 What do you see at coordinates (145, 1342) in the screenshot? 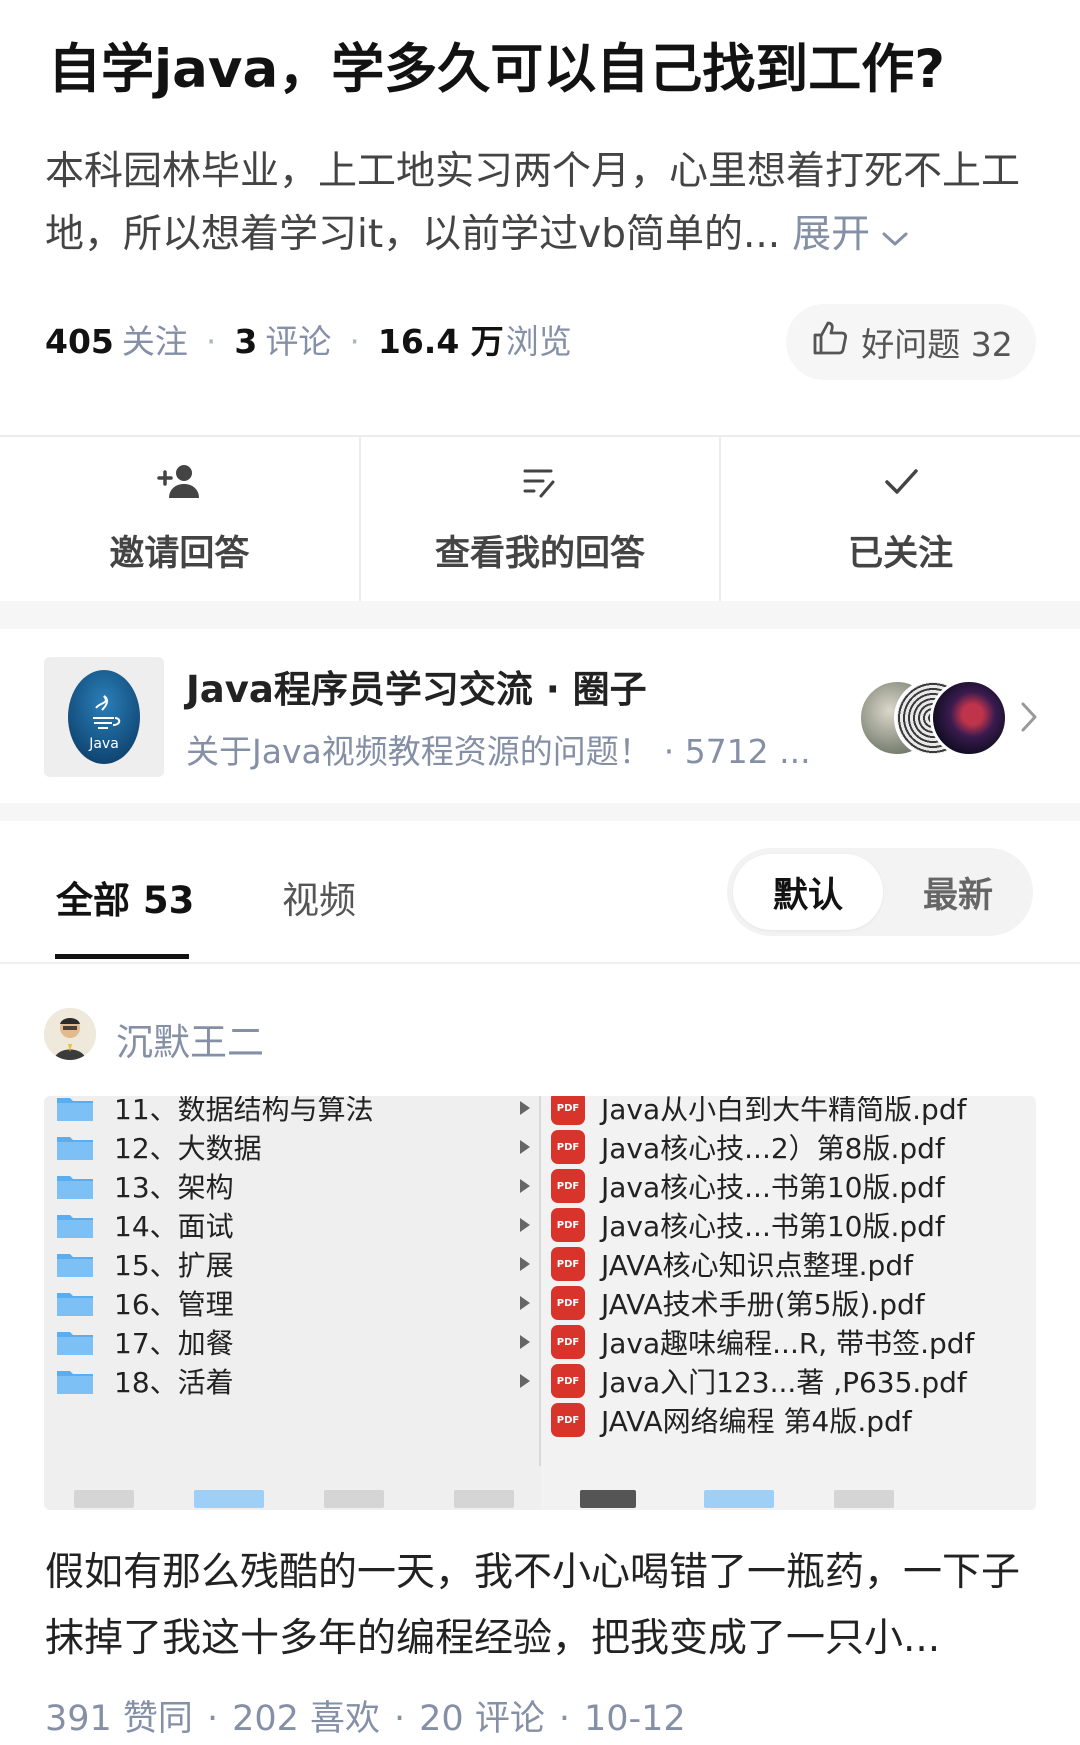
I see `folder-row: 17、加餐` at bounding box center [145, 1342].